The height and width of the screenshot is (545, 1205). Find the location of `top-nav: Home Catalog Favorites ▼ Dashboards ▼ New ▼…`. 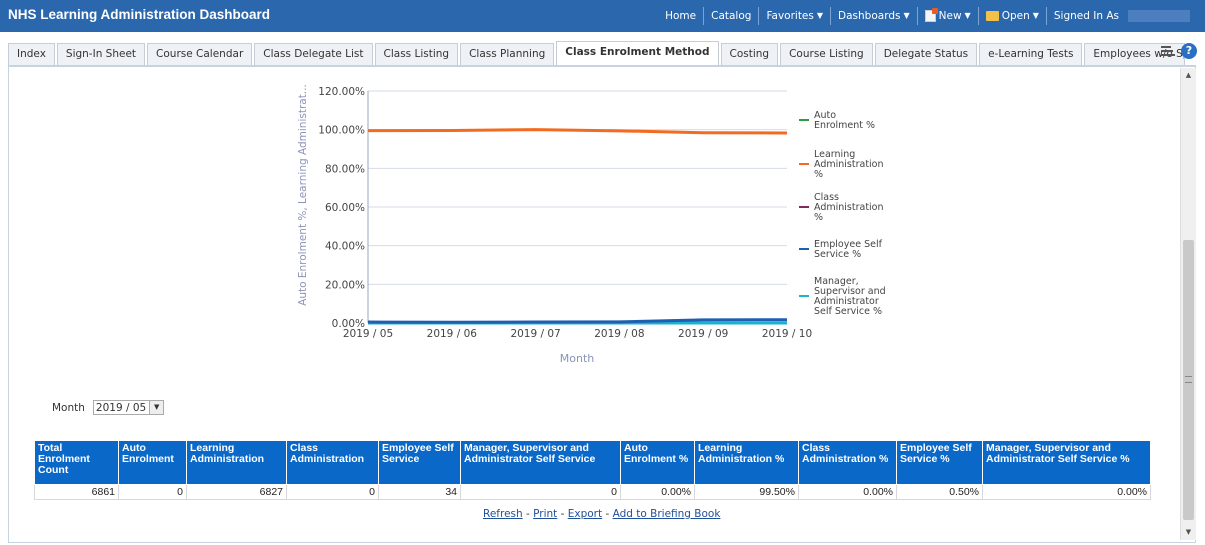

top-nav: Home Catalog Favorites ▼ Dashboards ▼ New ▼… is located at coordinates (931, 16).